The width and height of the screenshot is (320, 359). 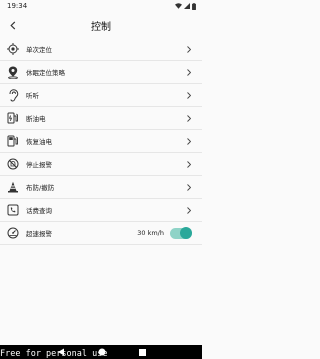 What do you see at coordinates (101, 49) in the screenshot?
I see `menu-item-single-location: 单次定位` at bounding box center [101, 49].